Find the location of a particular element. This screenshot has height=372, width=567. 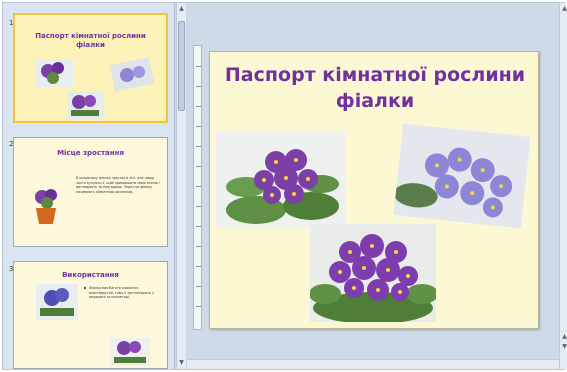

editor-vertical-scrollbar: ▲ ▲ ▼ is located at coordinates (563, 186).